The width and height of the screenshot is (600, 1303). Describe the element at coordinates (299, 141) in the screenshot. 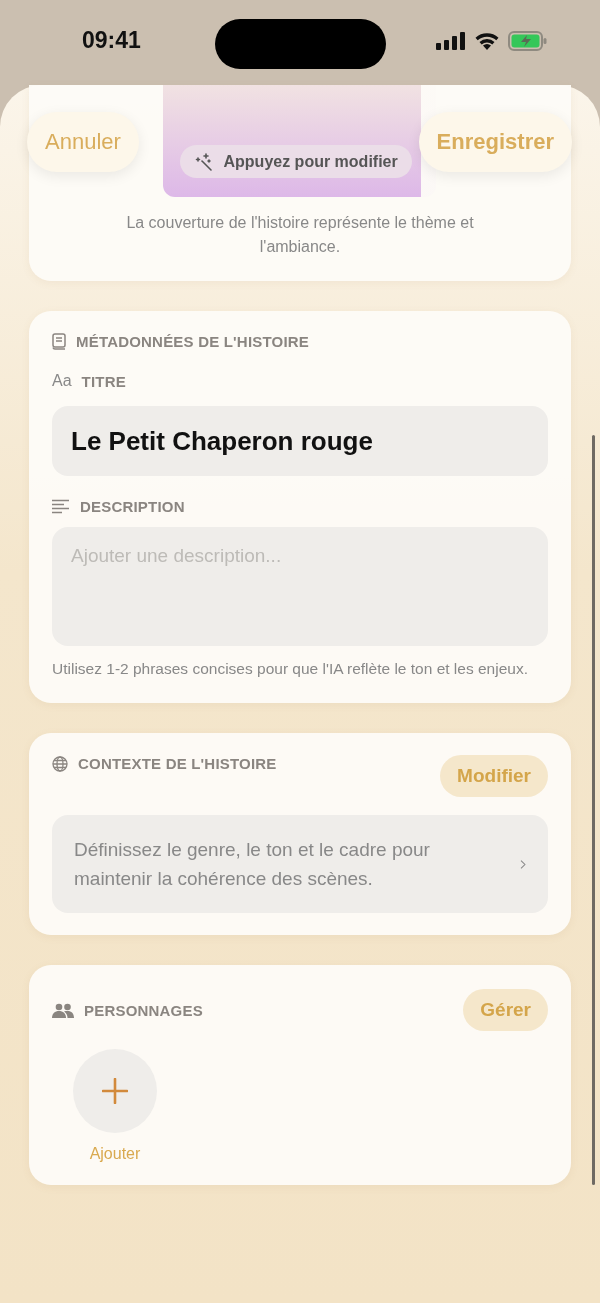

I see `cover-image: Appuyez pour modifier` at that location.